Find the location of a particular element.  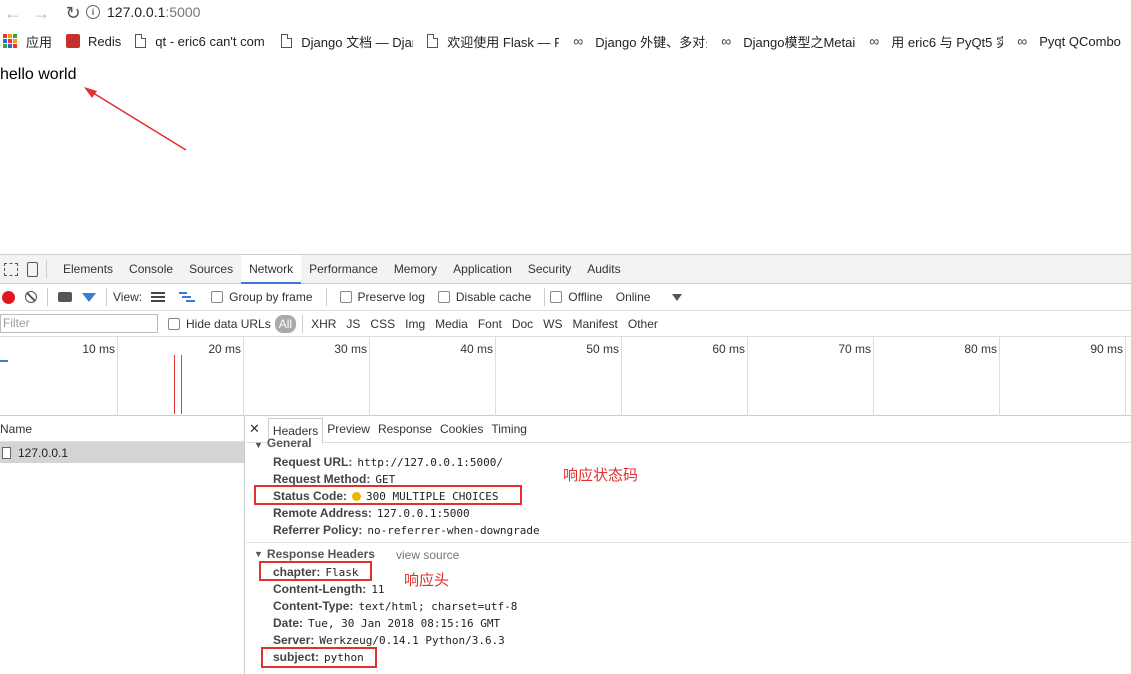

back-arrow-icon: ← is located at coordinates (13, 13).